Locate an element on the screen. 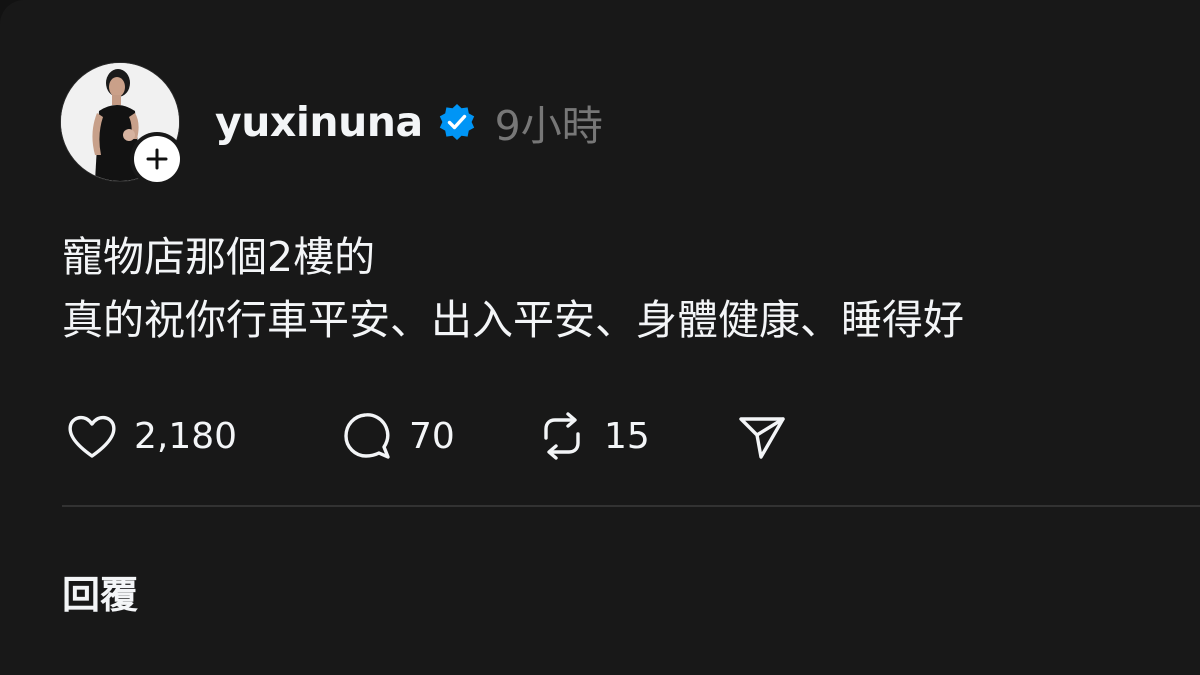  comment-count: 70 is located at coordinates (432, 436).